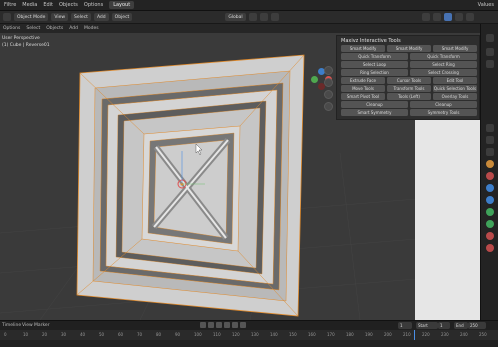 The image size is (498, 347). Describe the element at coordinates (490, 140) in the screenshot. I see `world-tab-icon` at that location.